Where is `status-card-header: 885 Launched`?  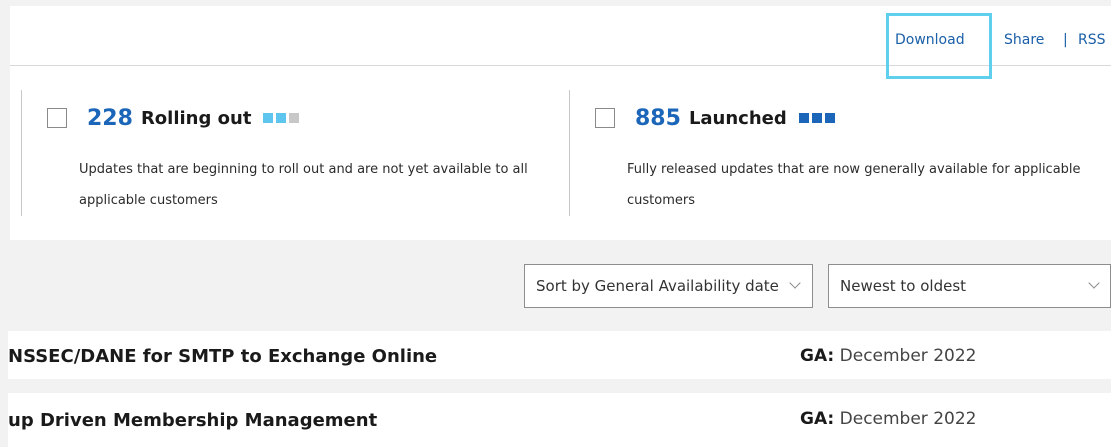
status-card-header: 885 Launched is located at coordinates (715, 118).